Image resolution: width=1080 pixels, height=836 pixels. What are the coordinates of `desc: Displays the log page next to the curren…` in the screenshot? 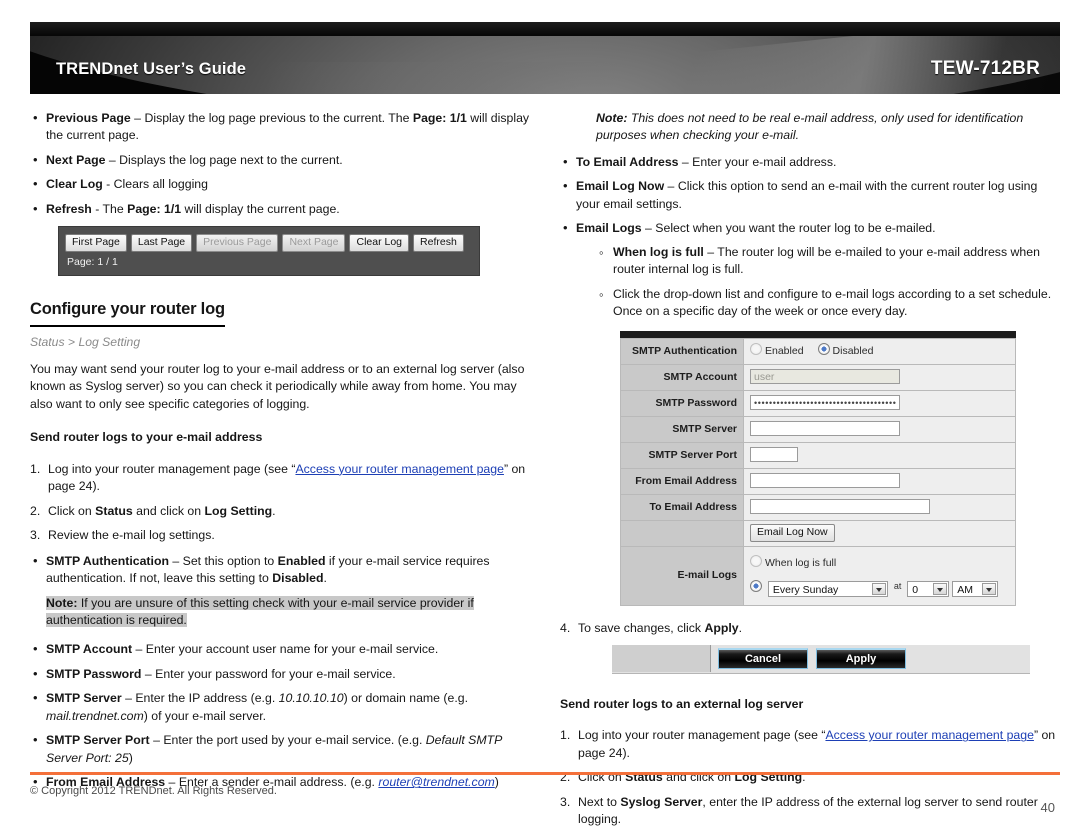 It's located at (231, 159).